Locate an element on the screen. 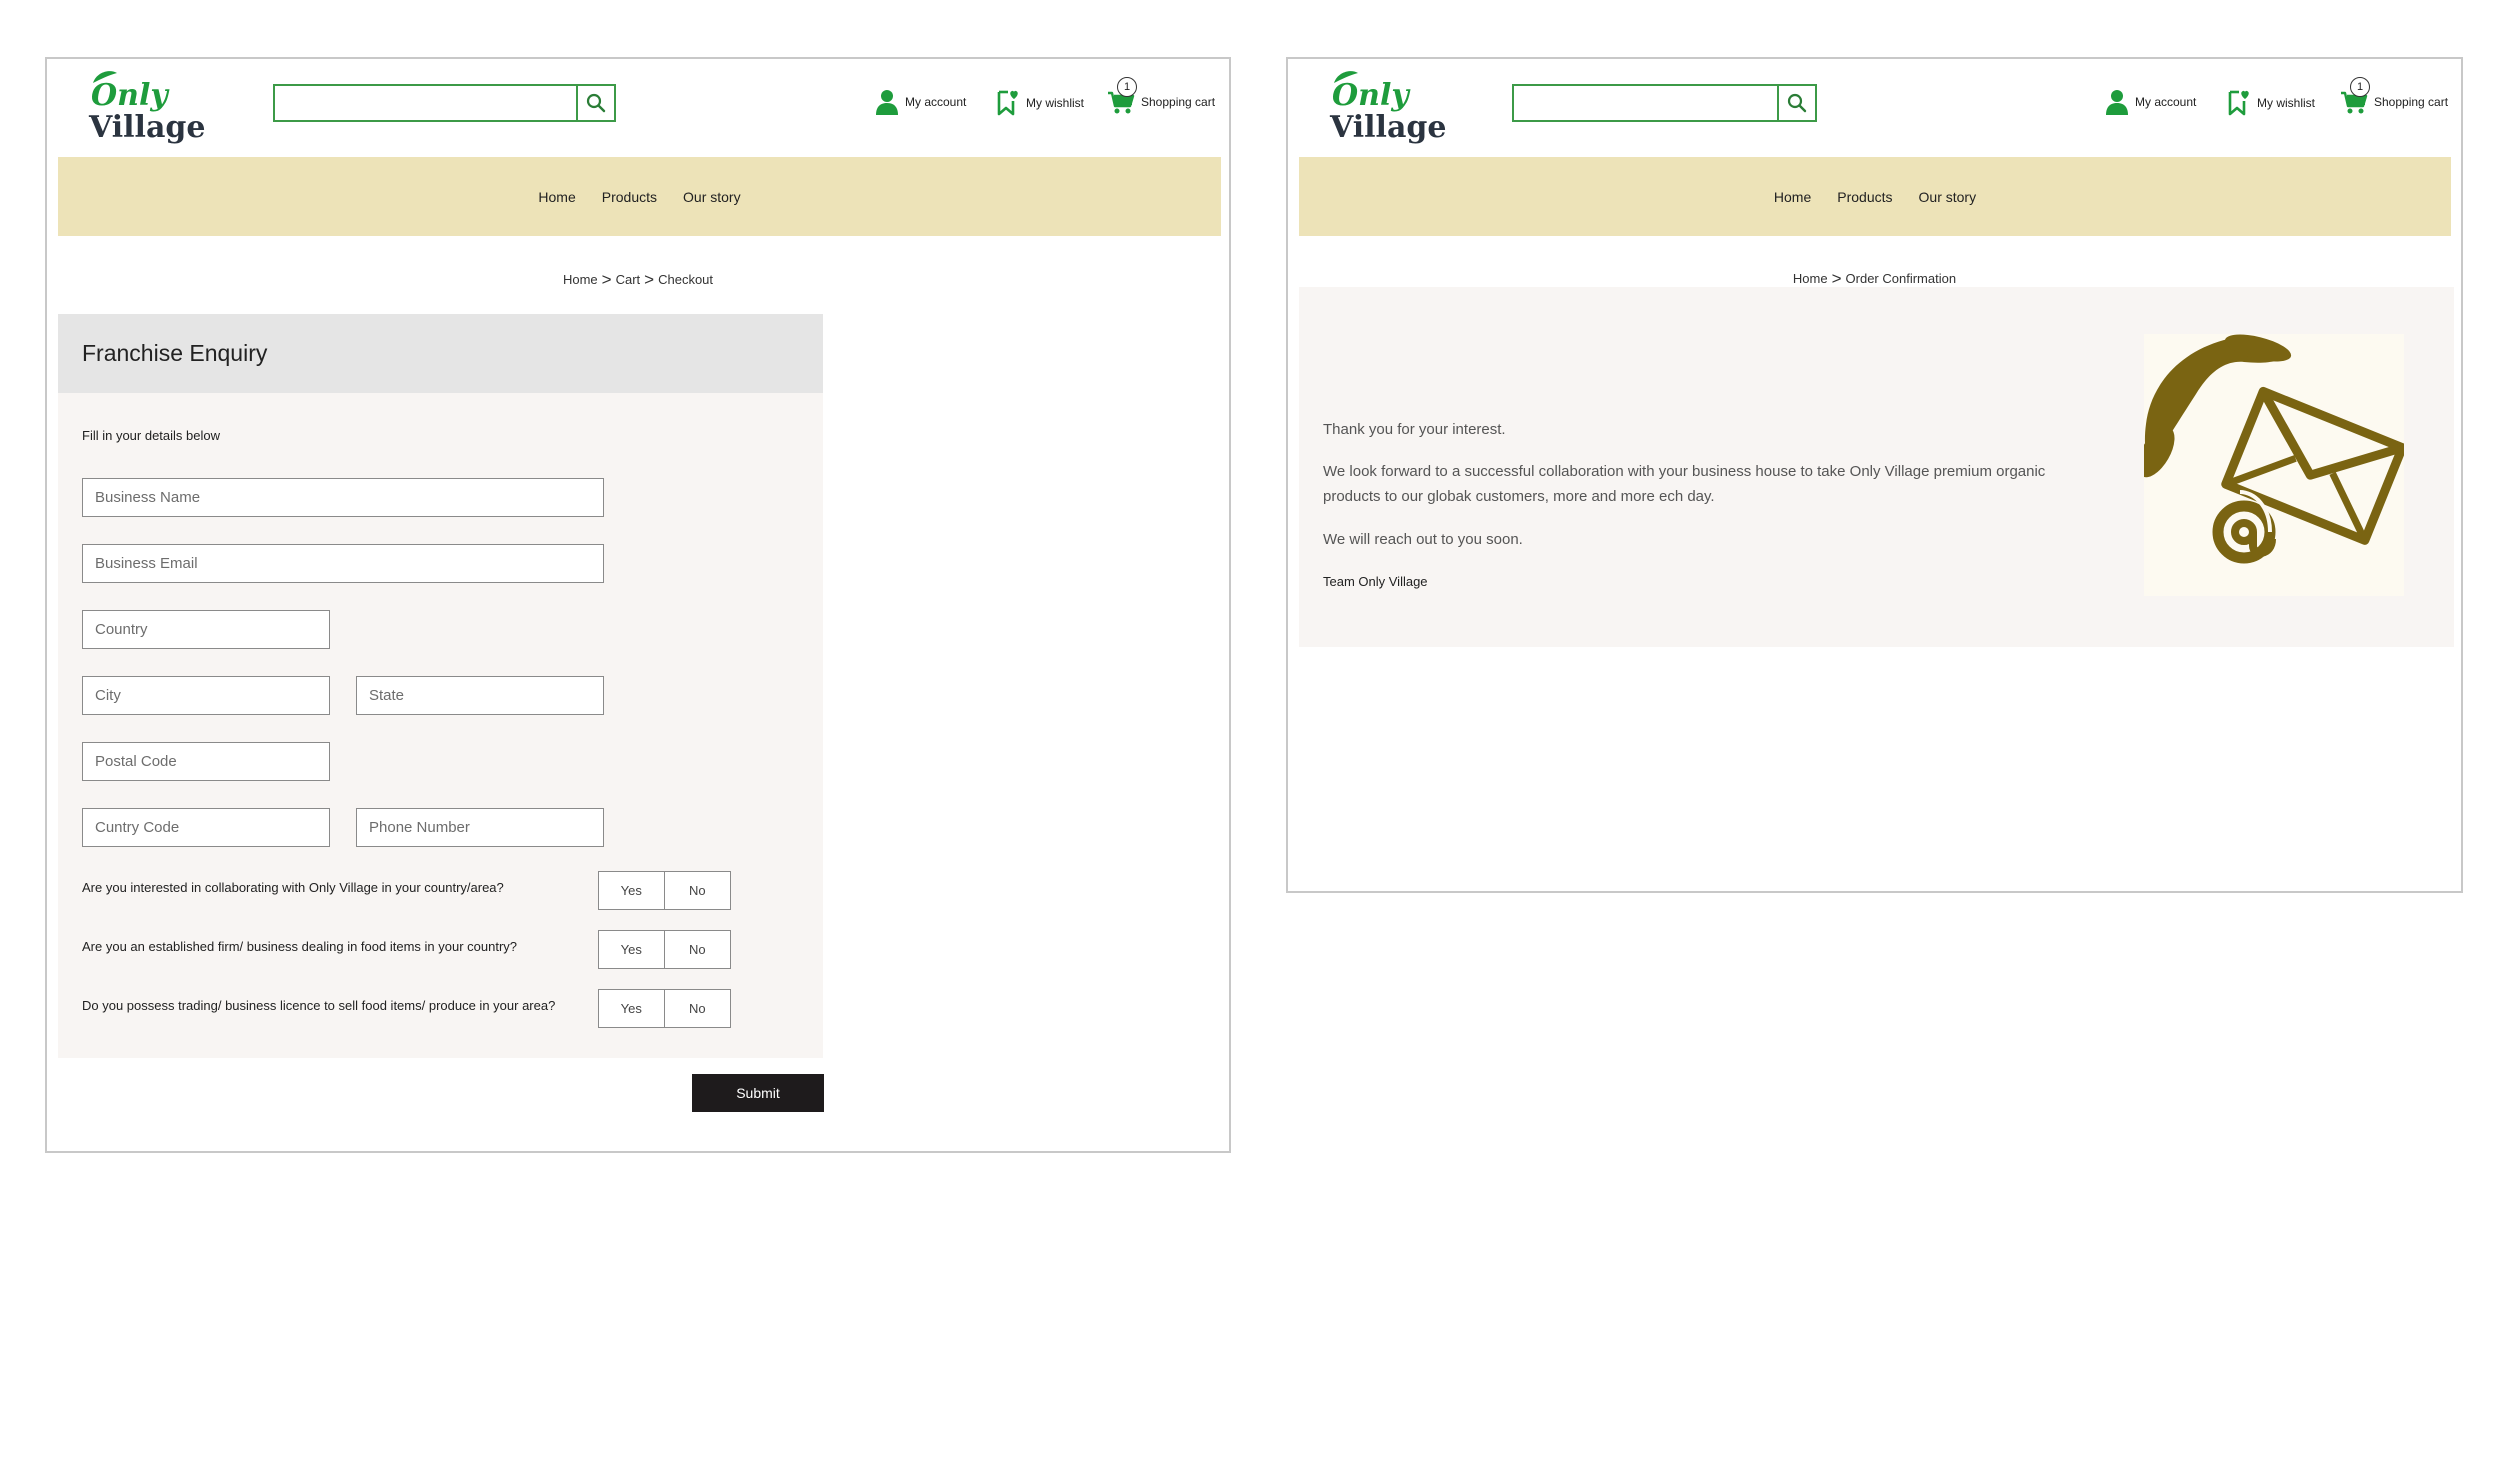 The height and width of the screenshot is (1469, 2500). country-code-field is located at coordinates (206, 827).